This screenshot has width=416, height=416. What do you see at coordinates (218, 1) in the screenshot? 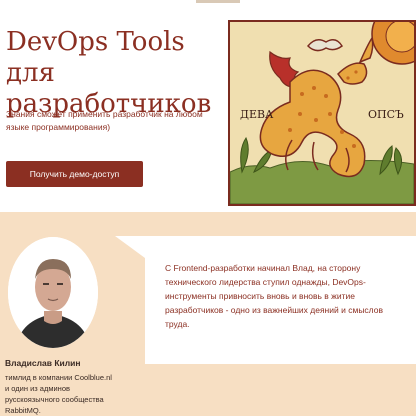
I see `top-divider` at bounding box center [218, 1].